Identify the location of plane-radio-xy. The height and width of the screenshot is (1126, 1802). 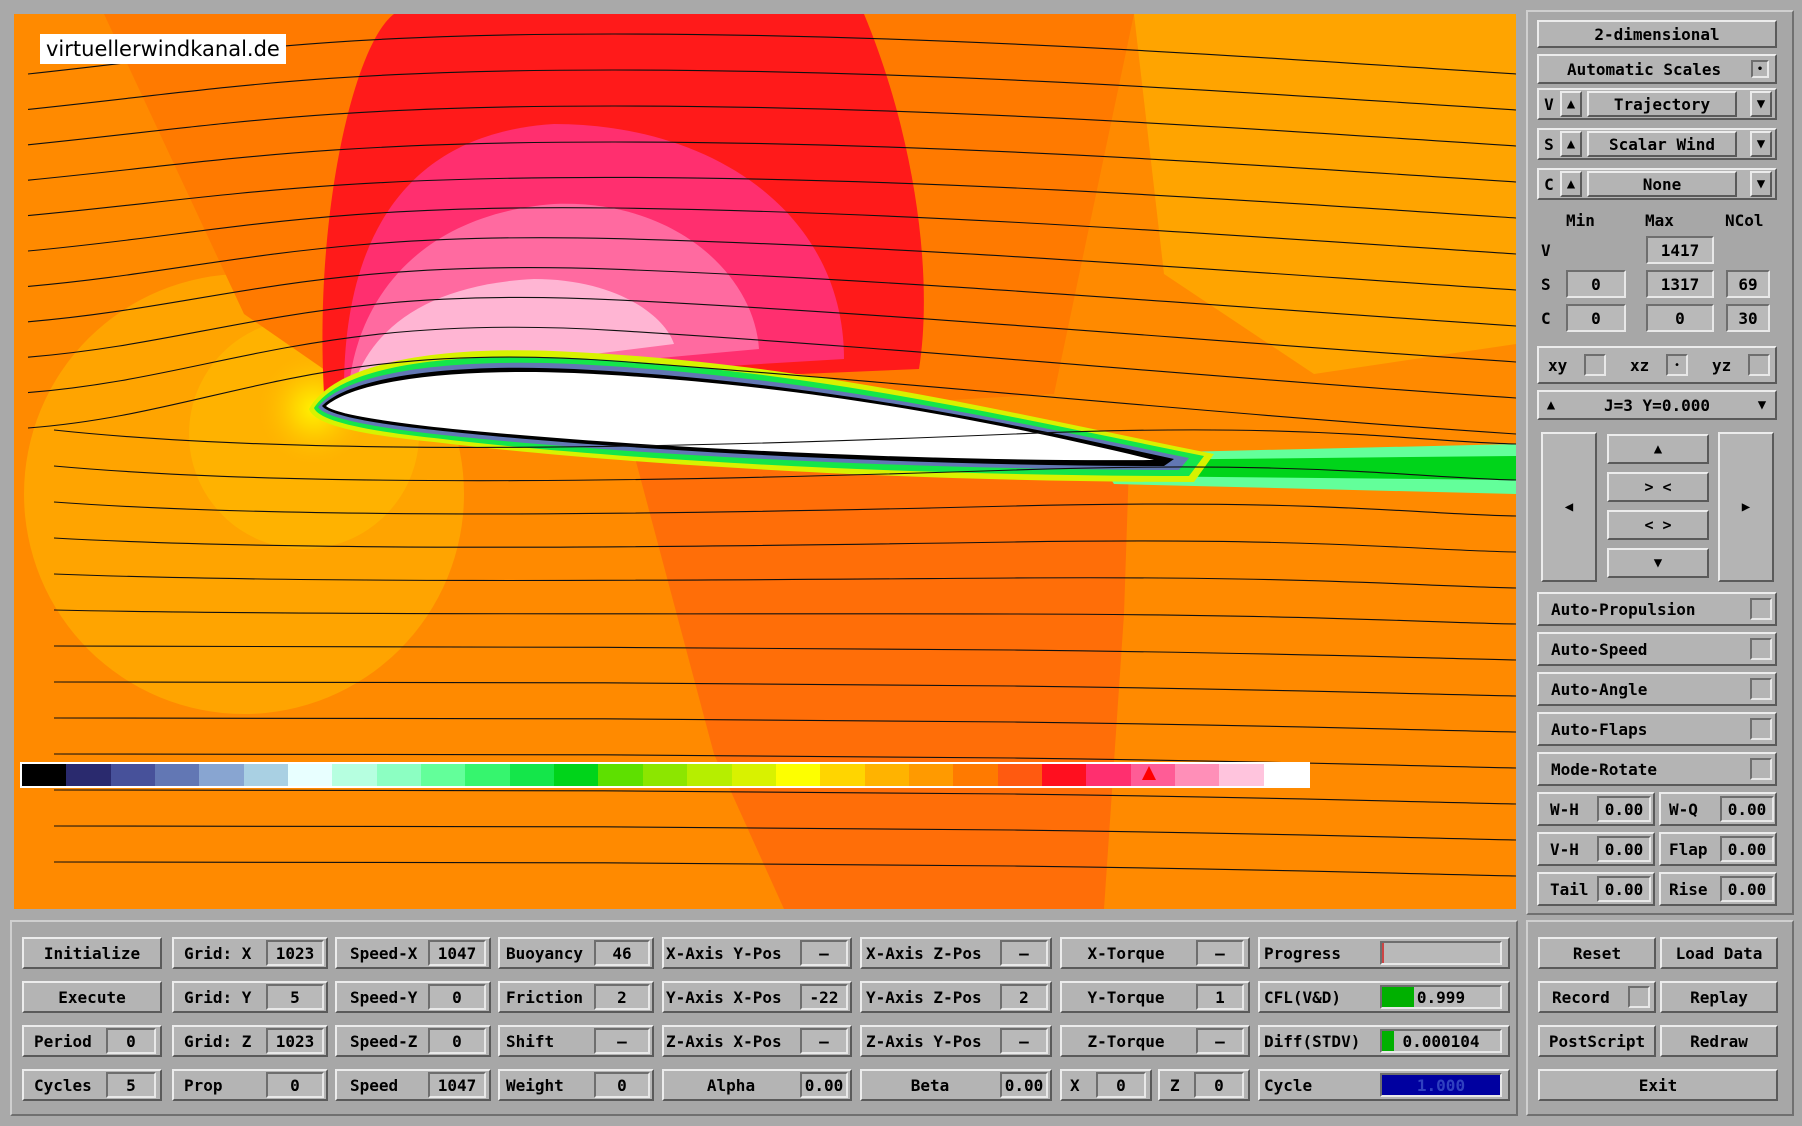
(1595, 365).